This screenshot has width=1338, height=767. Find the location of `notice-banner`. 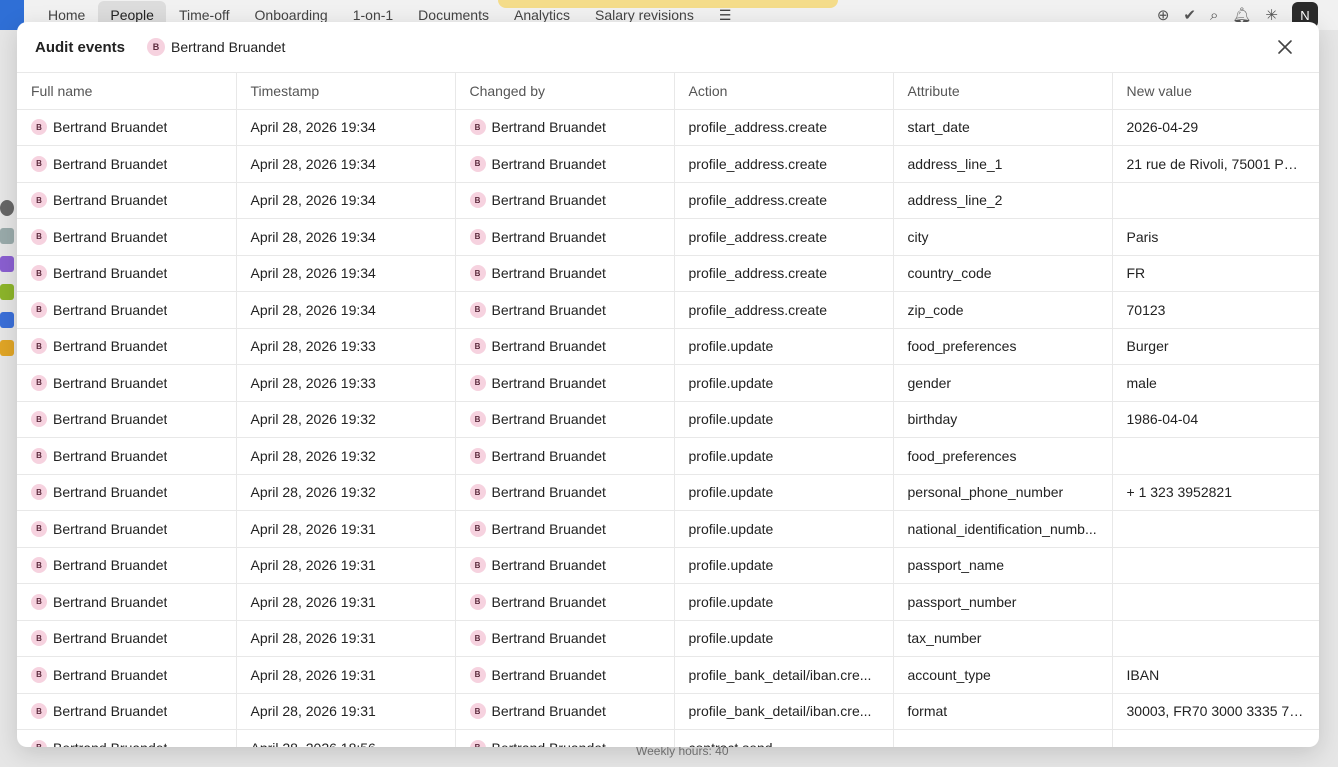

notice-banner is located at coordinates (668, 4).